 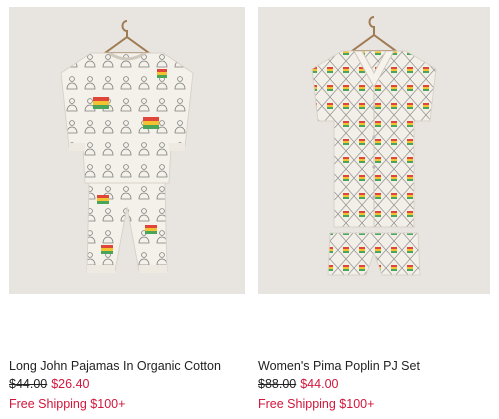 I want to click on original-price: $44.00, so click(x=28, y=384).